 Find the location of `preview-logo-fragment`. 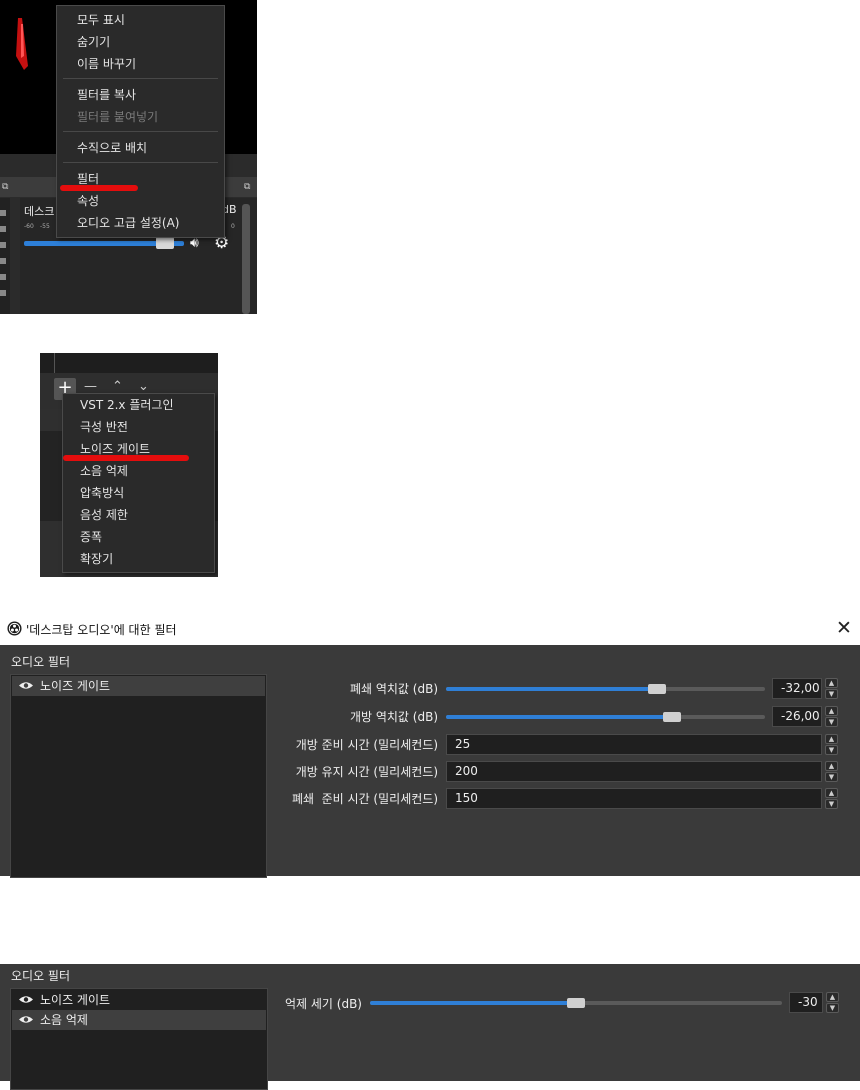

preview-logo-fragment is located at coordinates (22, 44).